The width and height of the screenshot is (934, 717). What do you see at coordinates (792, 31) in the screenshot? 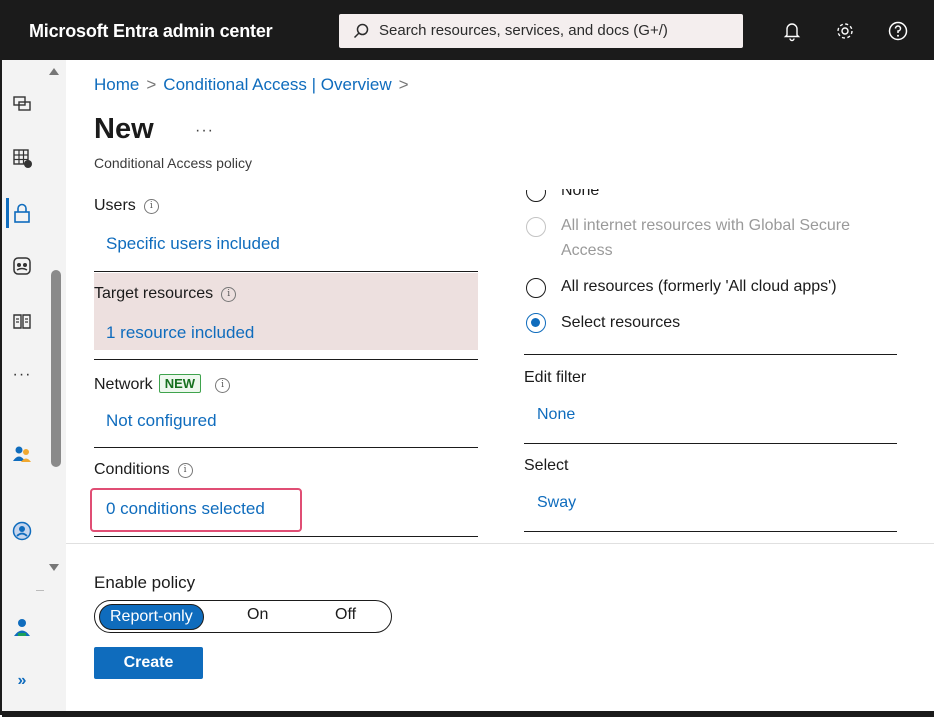
I see `bell-icon` at bounding box center [792, 31].